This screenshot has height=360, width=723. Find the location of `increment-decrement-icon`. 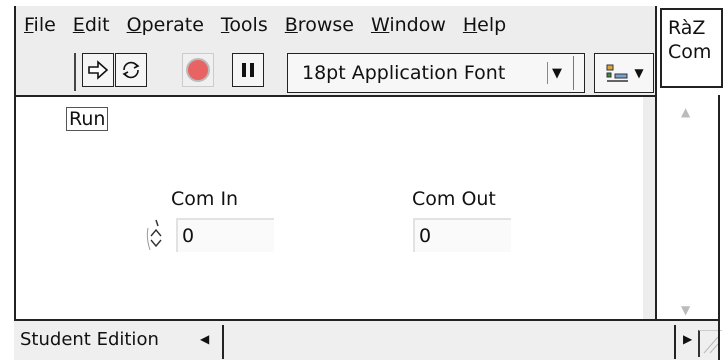

increment-decrement-icon is located at coordinates (156, 234).